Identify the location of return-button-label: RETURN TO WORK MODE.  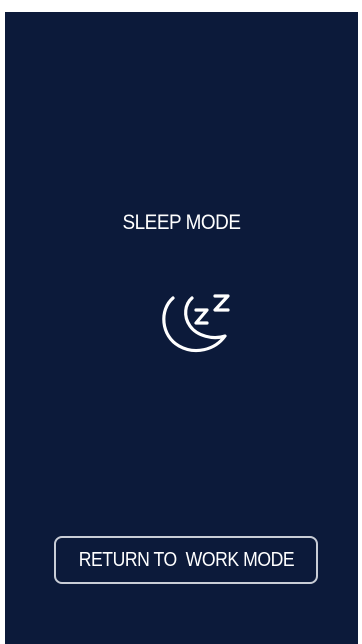
(186, 559).